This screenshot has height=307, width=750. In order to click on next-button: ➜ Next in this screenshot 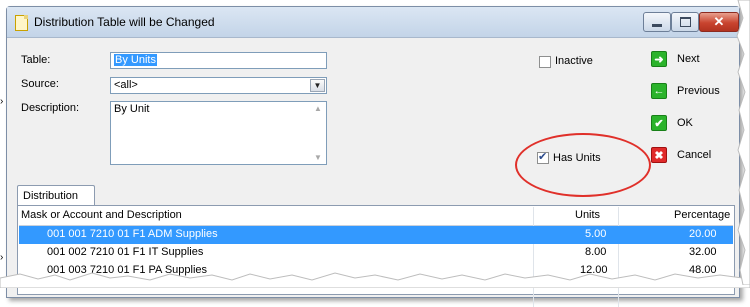, I will do `click(675, 59)`.